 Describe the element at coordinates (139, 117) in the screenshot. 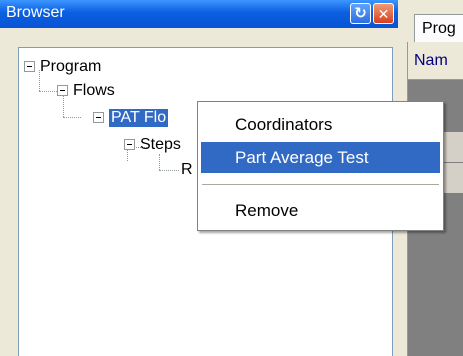

I see `tree-node-label: PAT Flo` at that location.